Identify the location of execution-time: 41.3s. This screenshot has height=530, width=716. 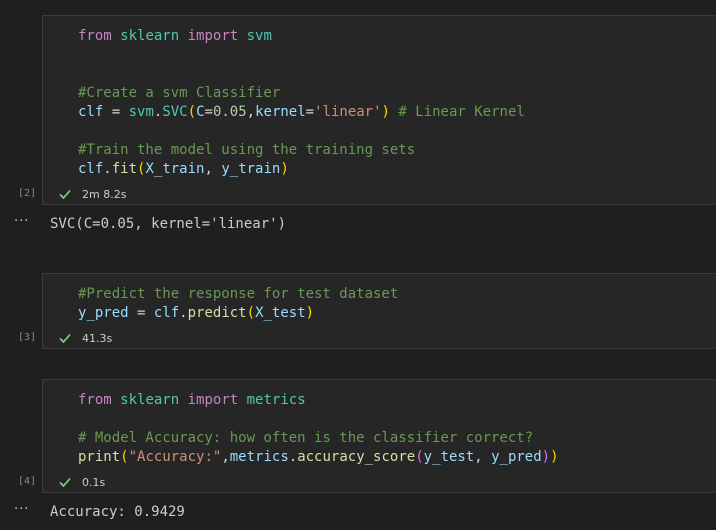
(97, 338).